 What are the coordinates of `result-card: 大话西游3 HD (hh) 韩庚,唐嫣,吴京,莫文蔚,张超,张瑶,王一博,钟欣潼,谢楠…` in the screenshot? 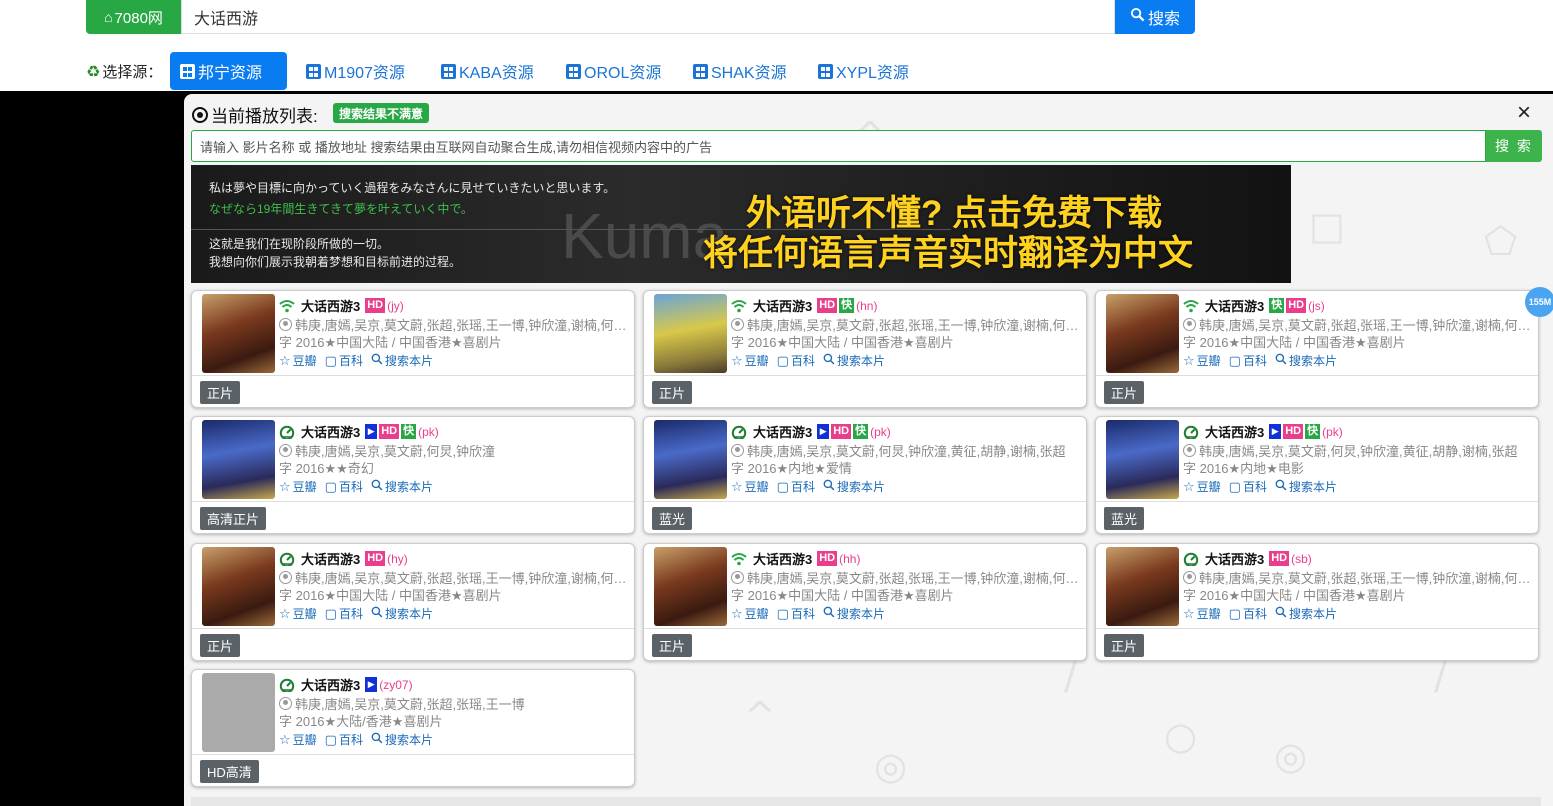 It's located at (865, 602).